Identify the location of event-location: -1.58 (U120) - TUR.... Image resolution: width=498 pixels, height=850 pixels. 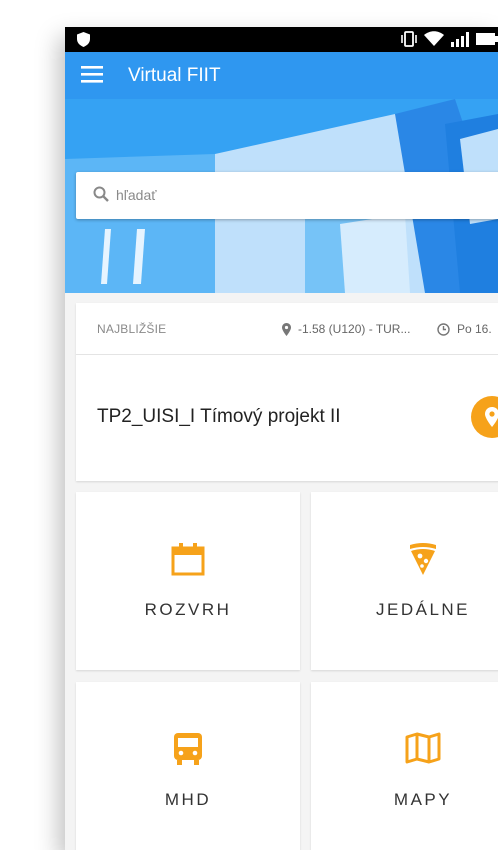
(346, 329).